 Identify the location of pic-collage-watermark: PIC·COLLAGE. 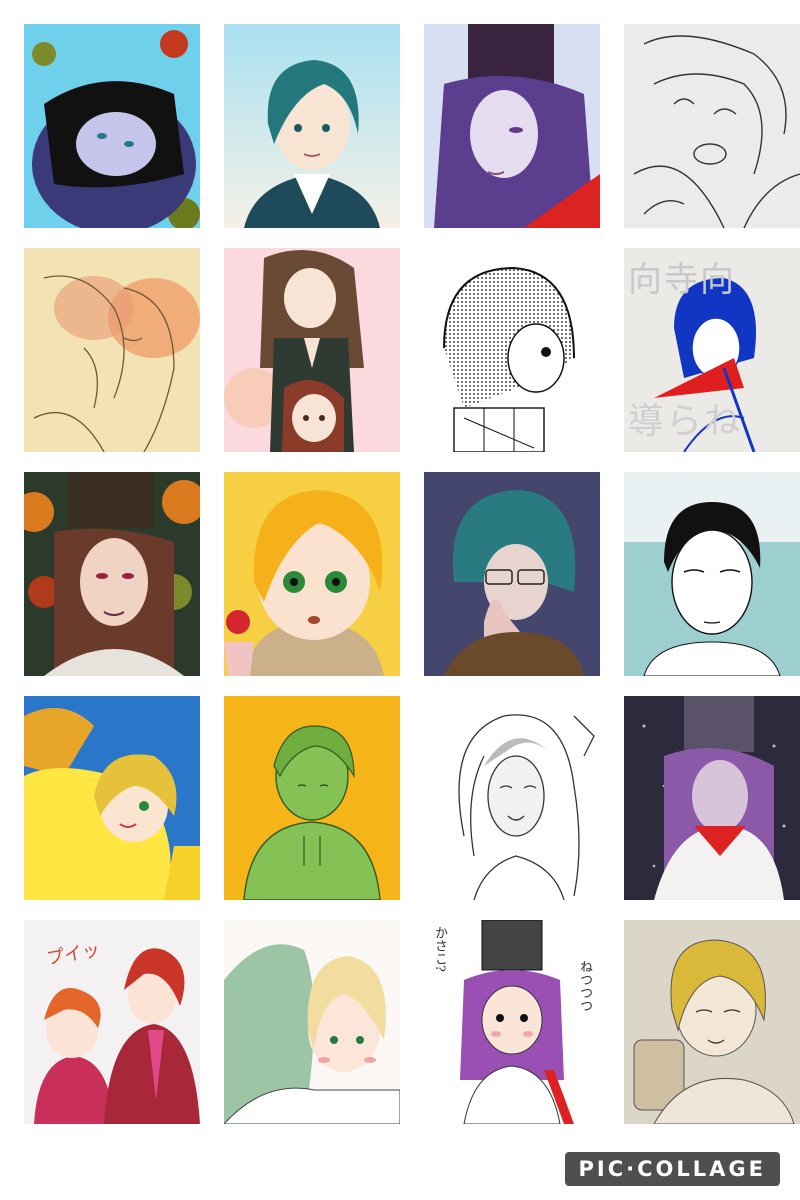
(672, 1169).